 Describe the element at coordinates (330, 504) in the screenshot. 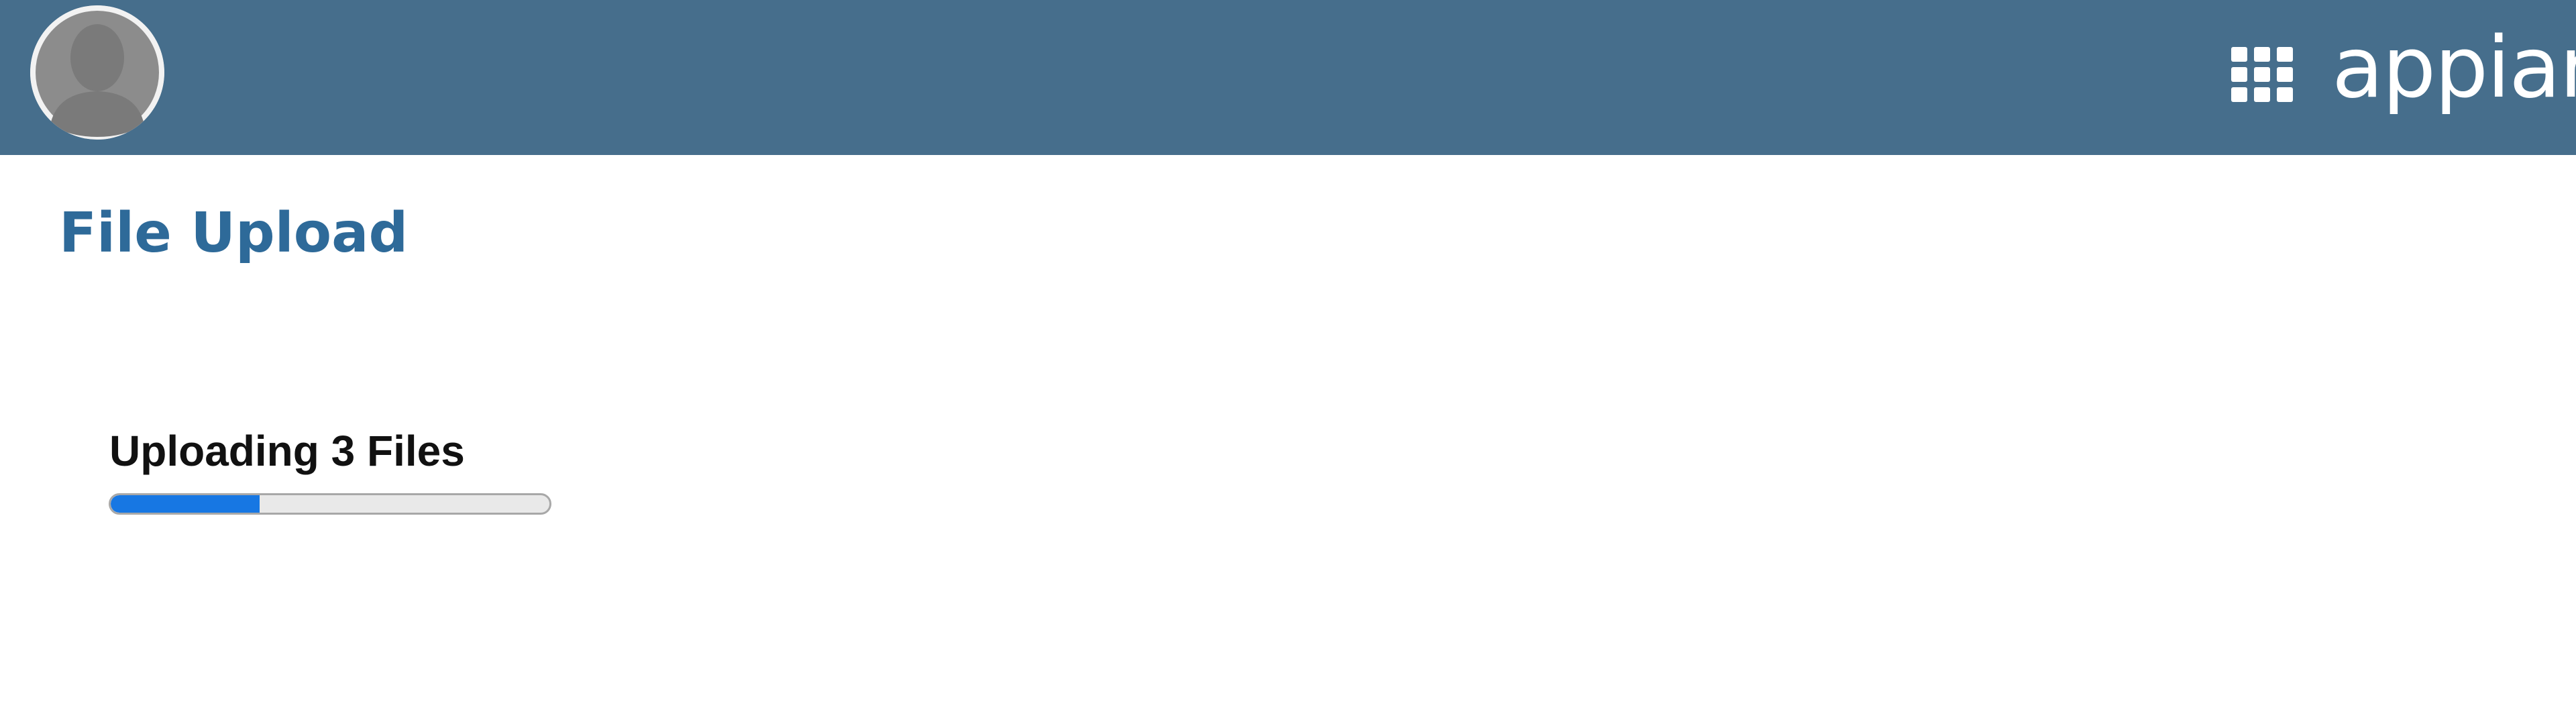

I see `upload-progress-bar` at that location.